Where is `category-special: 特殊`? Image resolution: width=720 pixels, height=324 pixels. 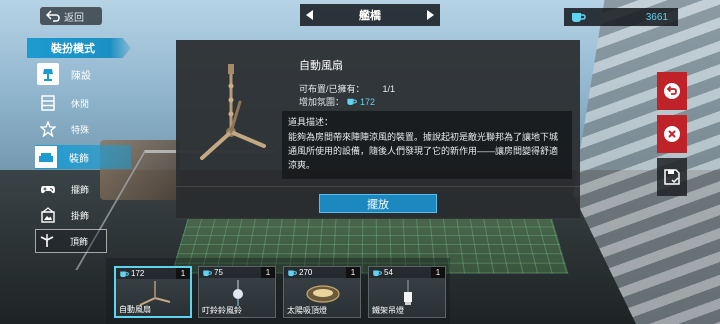
category-special: 特殊 is located at coordinates (72, 129).